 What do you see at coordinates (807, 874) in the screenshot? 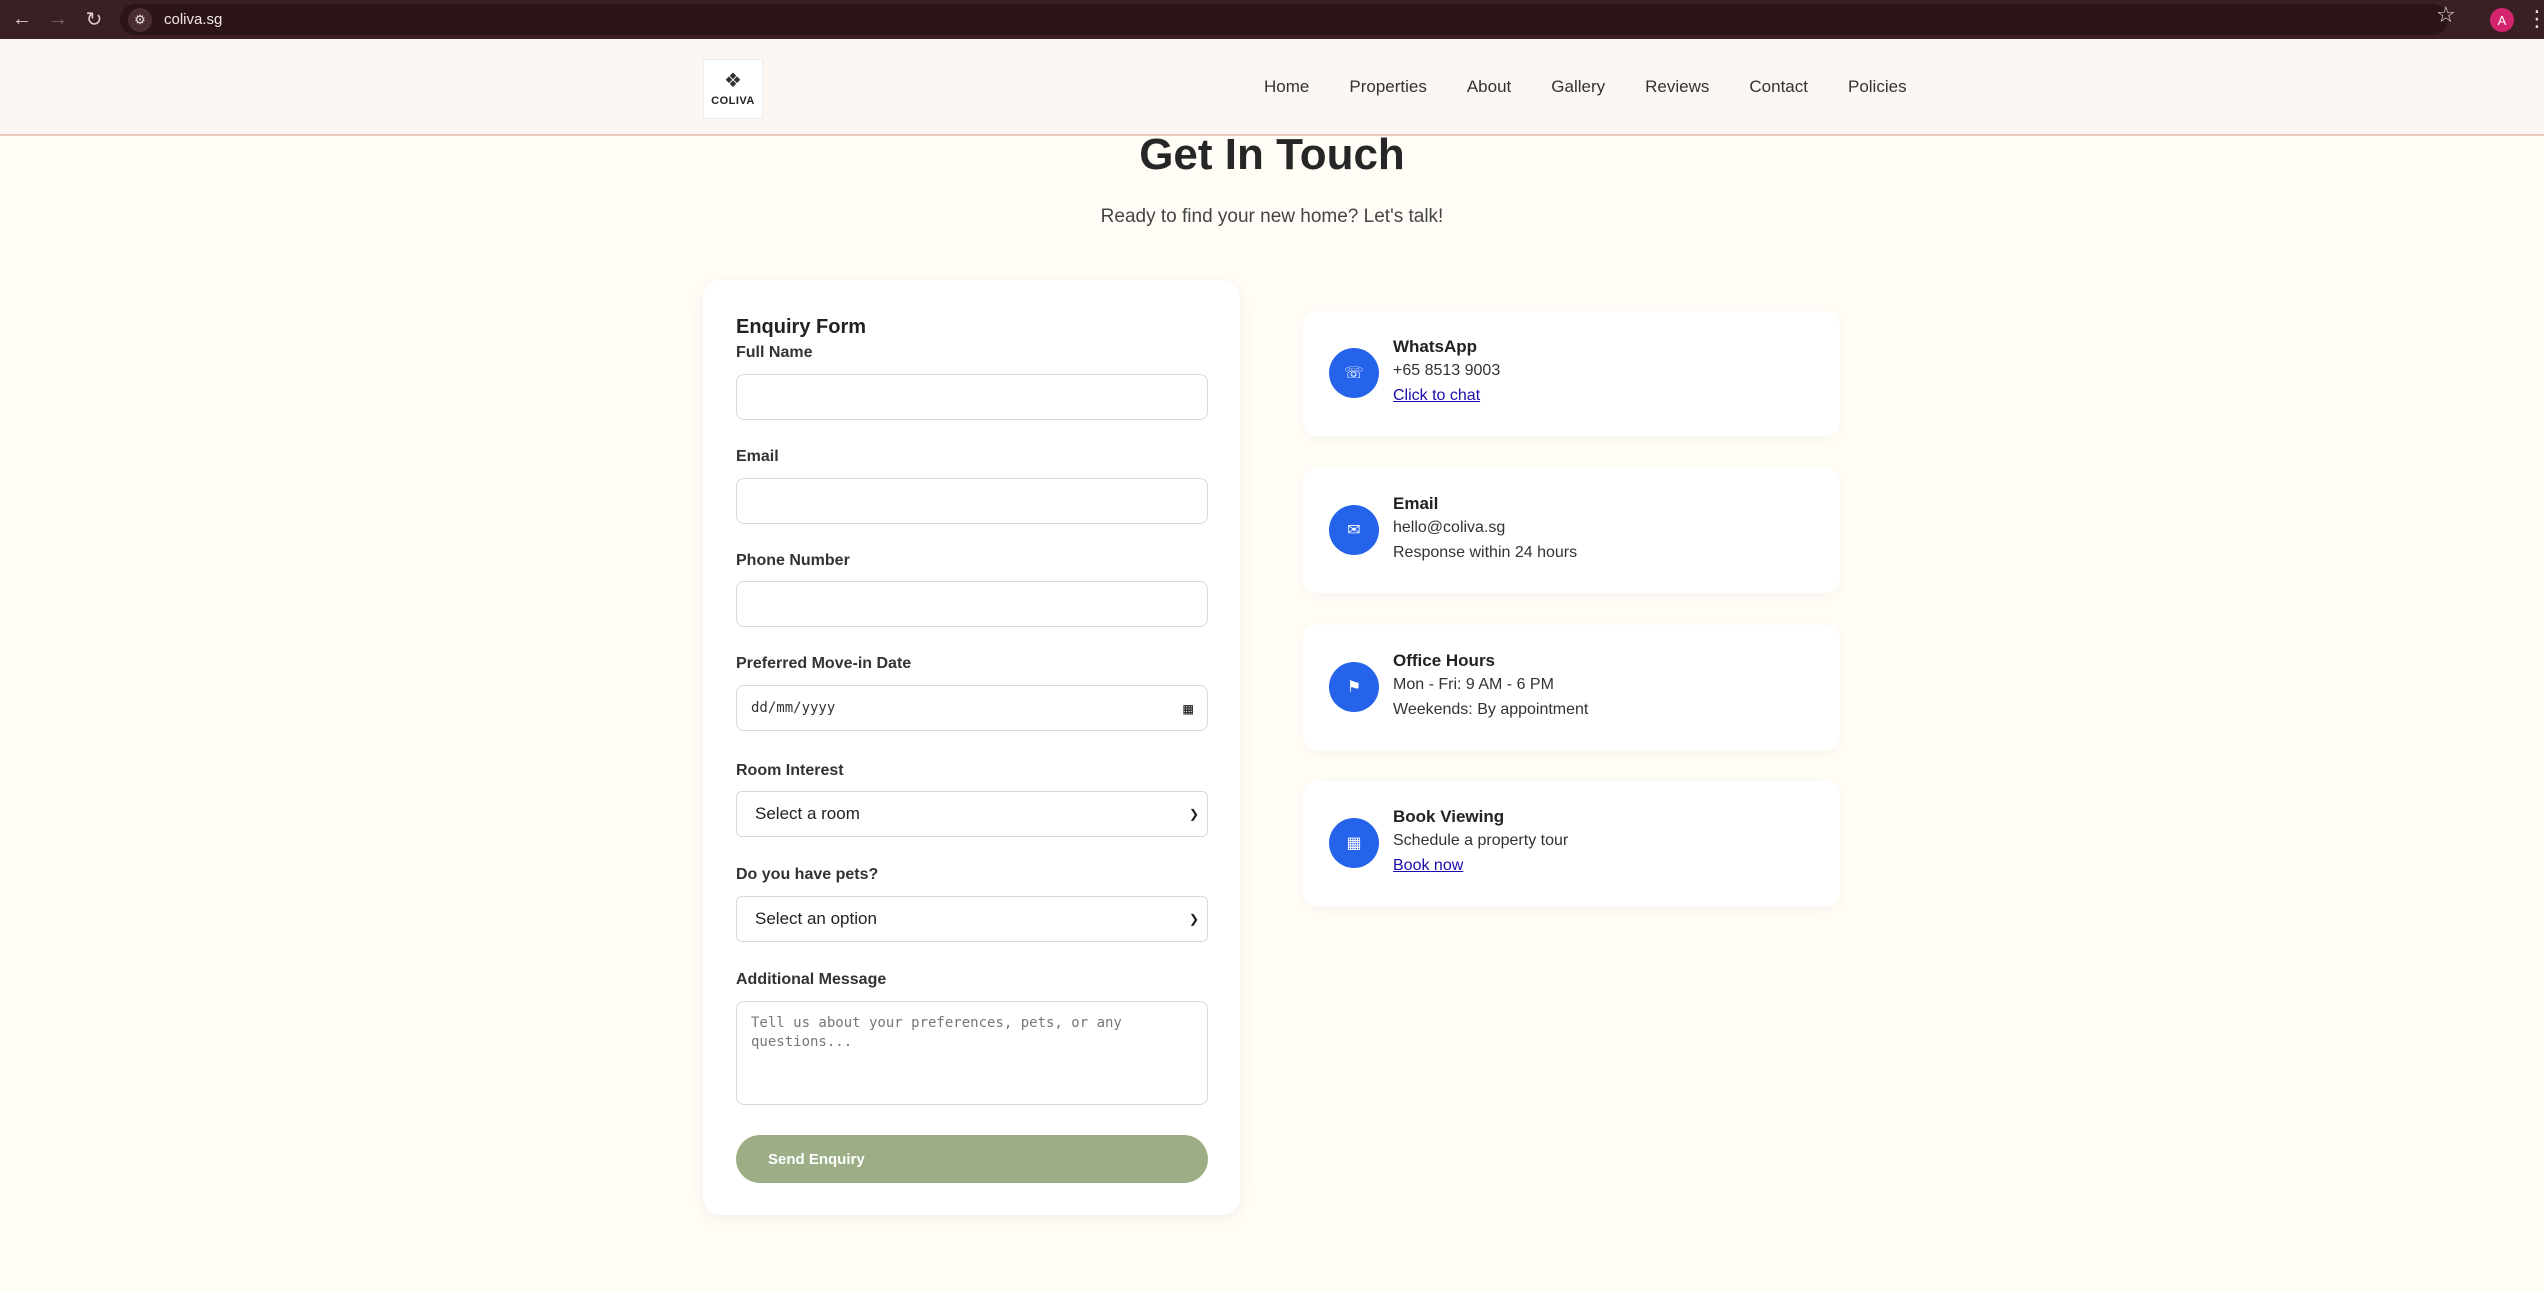
I see `pets-label: Do you have pets?` at bounding box center [807, 874].